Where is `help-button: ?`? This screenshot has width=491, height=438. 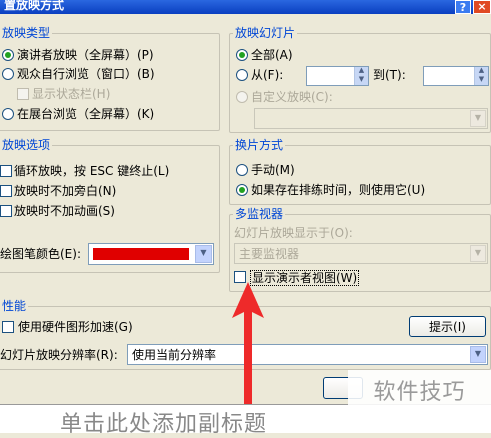 help-button: ? is located at coordinates (463, 7).